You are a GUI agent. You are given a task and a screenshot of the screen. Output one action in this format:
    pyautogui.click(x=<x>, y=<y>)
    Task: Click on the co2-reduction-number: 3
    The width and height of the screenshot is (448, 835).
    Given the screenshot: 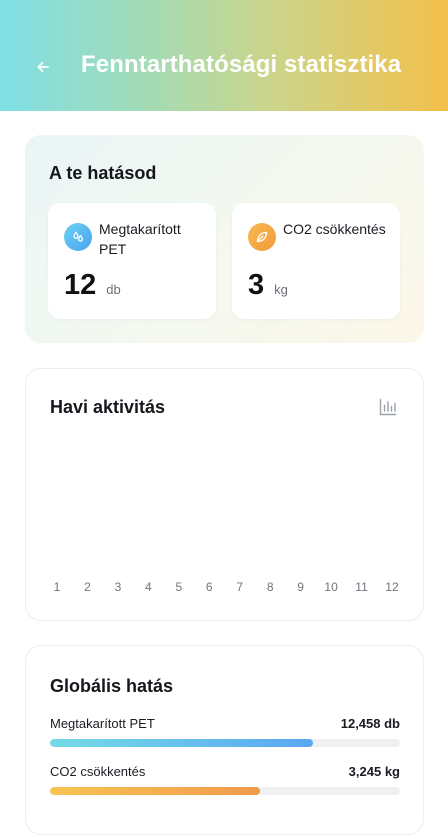 What is the action you would take?
    pyautogui.click(x=256, y=285)
    